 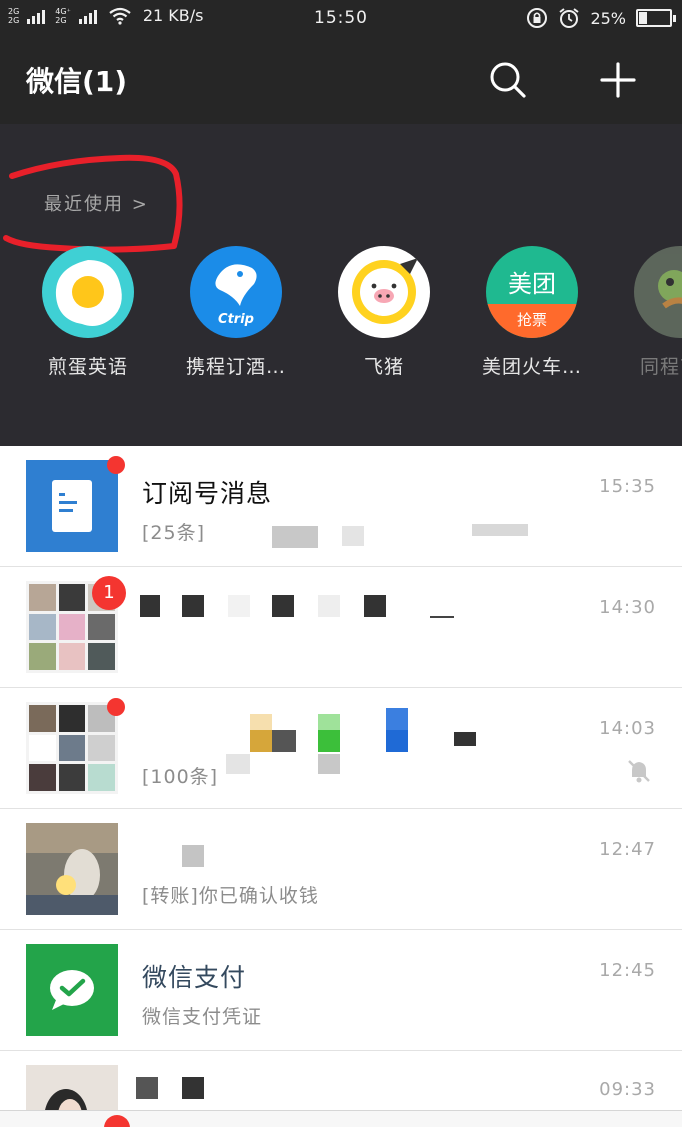 I want to click on chat-time: 12:47, so click(x=627, y=849).